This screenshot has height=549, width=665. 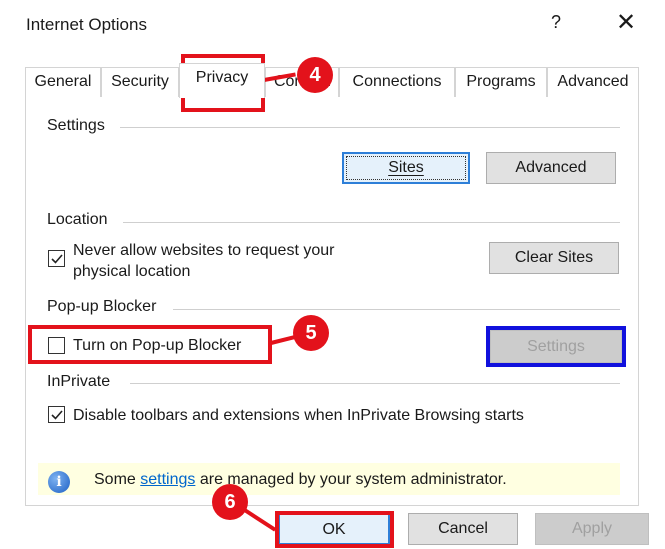 What do you see at coordinates (222, 80) in the screenshot?
I see `tab-privacy: Privacy` at bounding box center [222, 80].